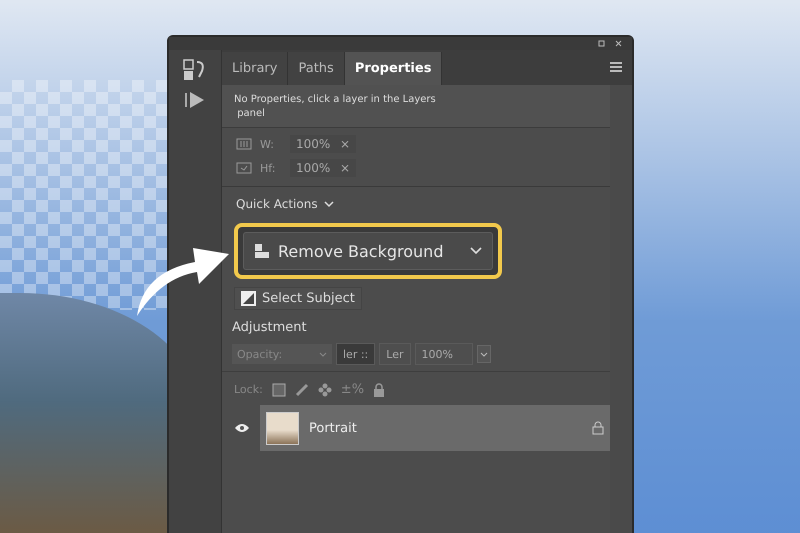  Describe the element at coordinates (282, 428) in the screenshot. I see `photo-placeholder` at that location.